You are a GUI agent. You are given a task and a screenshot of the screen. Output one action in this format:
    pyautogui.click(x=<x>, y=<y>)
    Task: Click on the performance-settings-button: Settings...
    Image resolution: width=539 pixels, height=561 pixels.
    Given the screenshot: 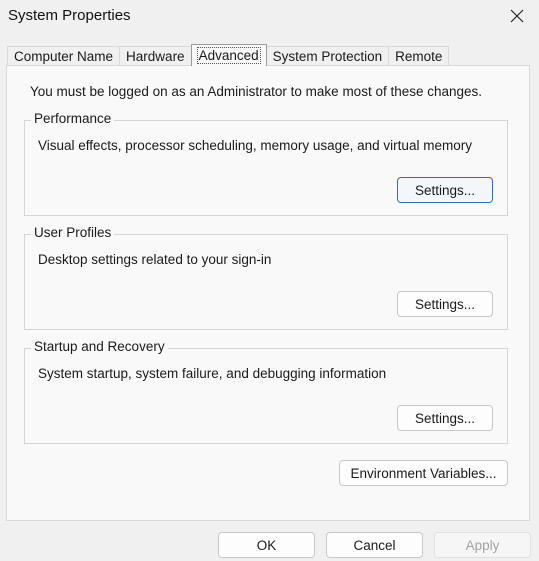 What is the action you would take?
    pyautogui.click(x=445, y=190)
    